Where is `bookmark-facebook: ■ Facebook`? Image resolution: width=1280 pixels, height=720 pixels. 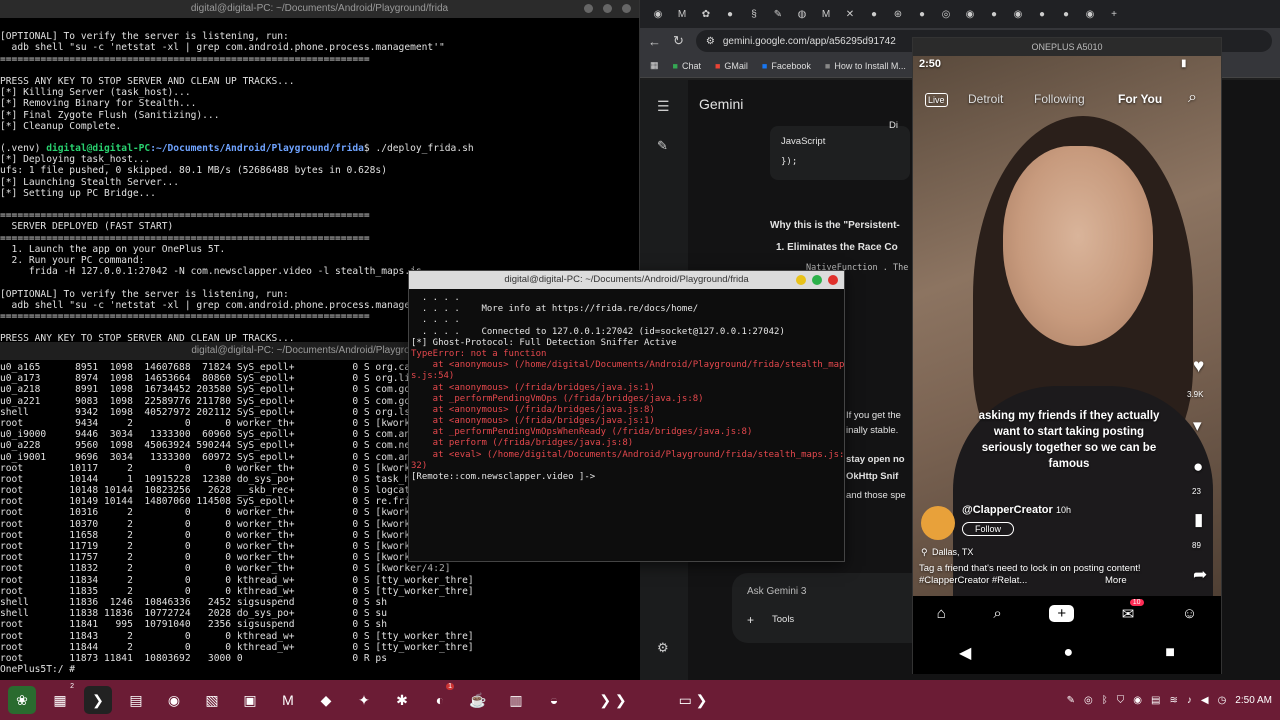 bookmark-facebook: ■ Facebook is located at coordinates (786, 66).